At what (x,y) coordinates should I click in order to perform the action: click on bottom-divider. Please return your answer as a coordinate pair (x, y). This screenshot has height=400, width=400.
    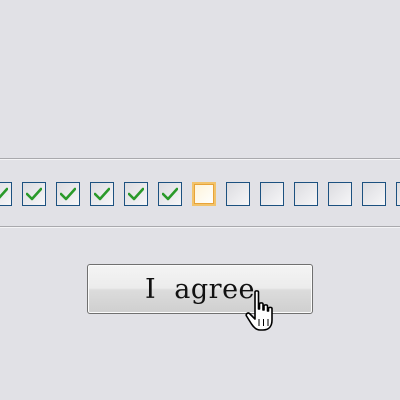
    Looking at the image, I should click on (200, 227).